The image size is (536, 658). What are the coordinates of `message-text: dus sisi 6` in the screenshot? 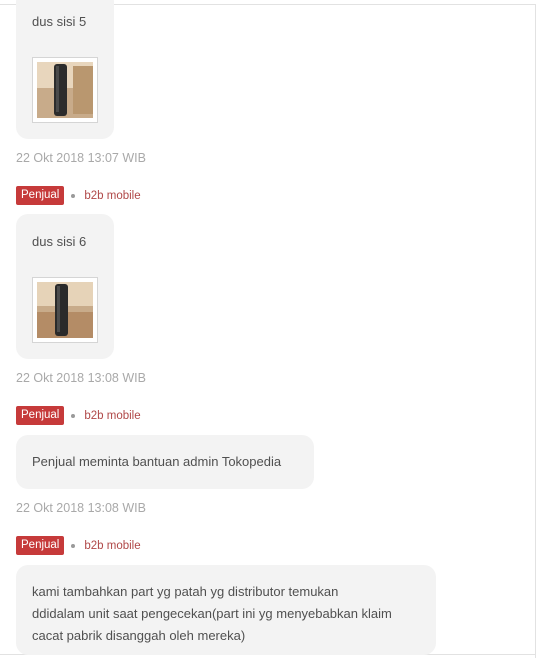 It's located at (59, 241).